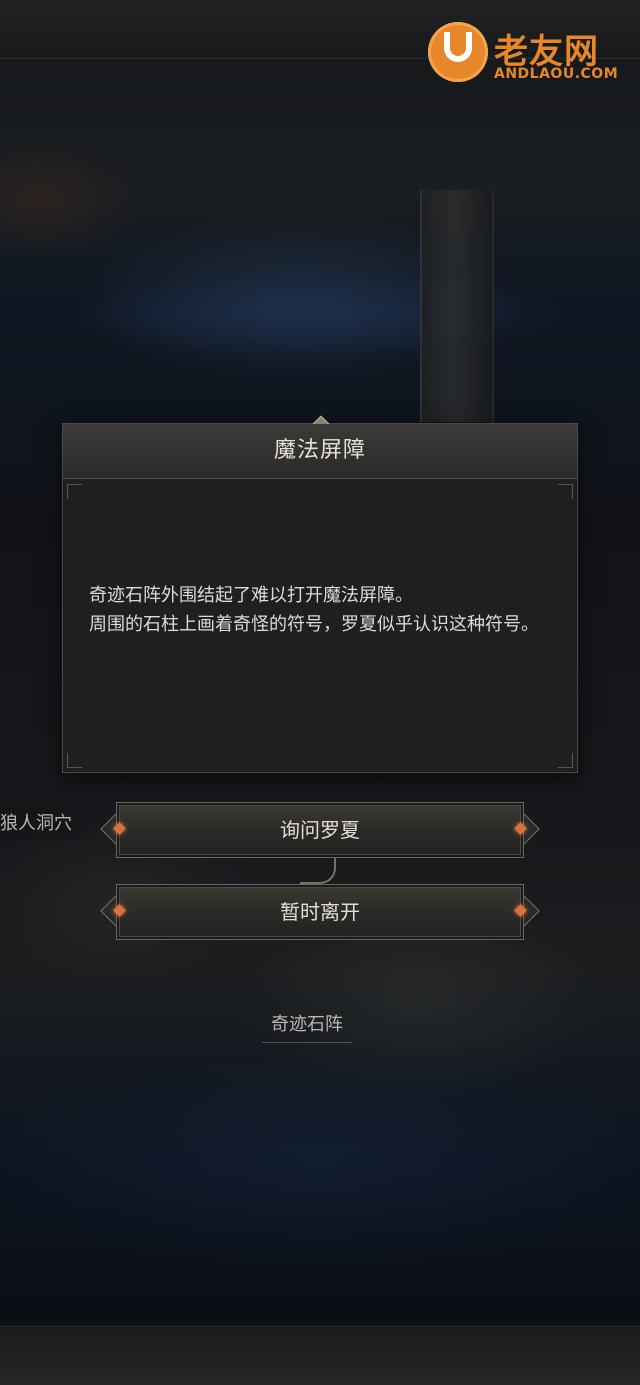  I want to click on watermark-u-icon, so click(458, 52).